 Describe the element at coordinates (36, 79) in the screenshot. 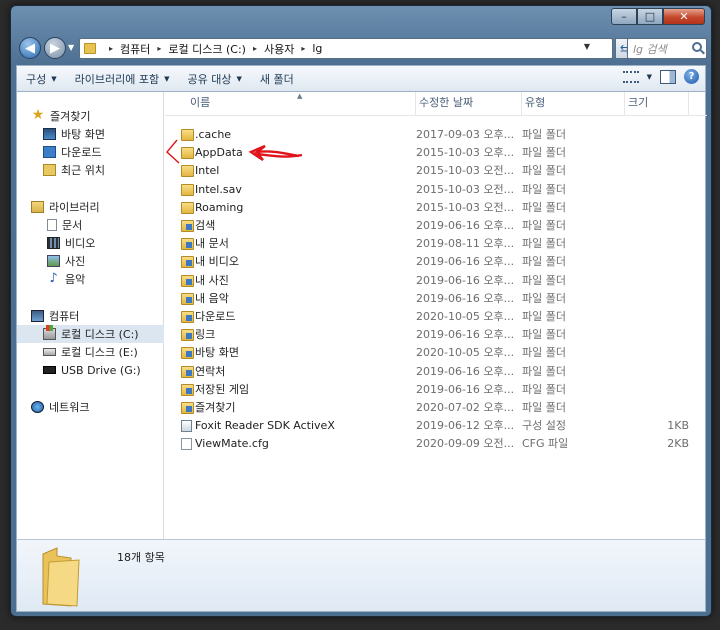

I see `organize-label: 구성` at that location.